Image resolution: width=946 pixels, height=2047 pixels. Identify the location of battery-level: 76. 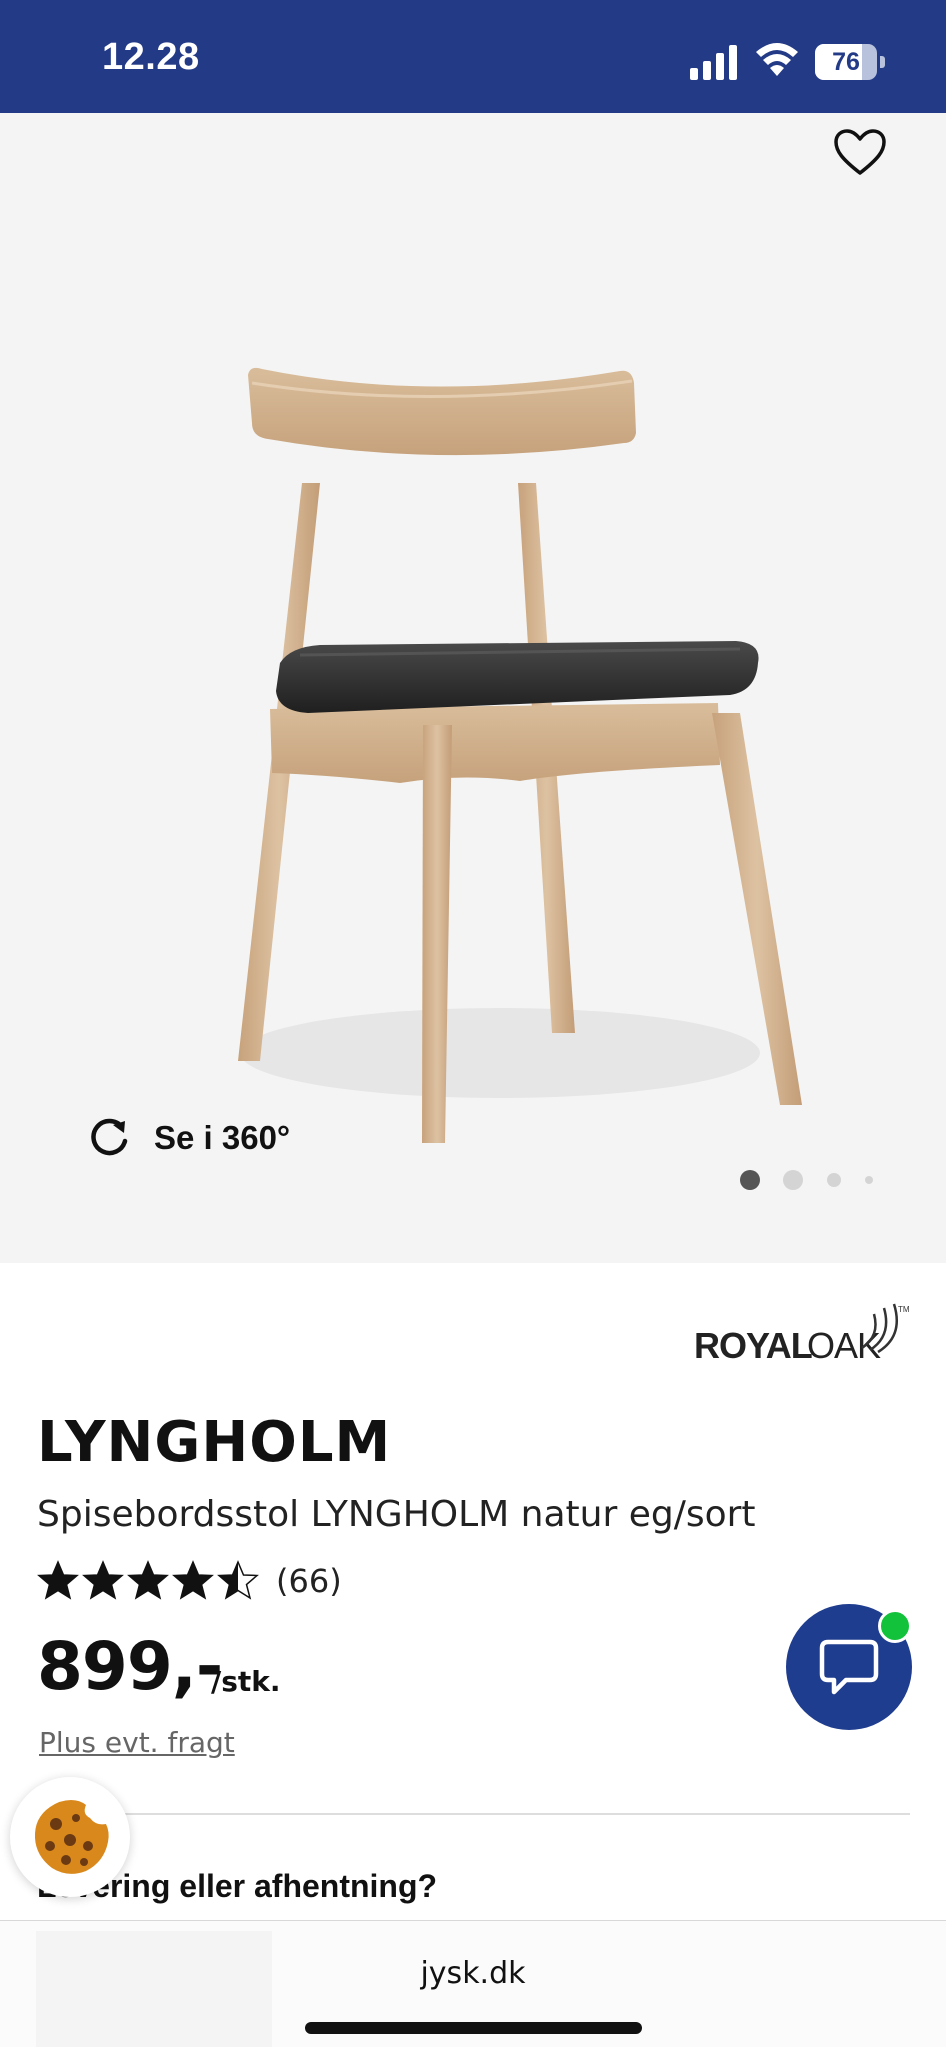
(846, 62).